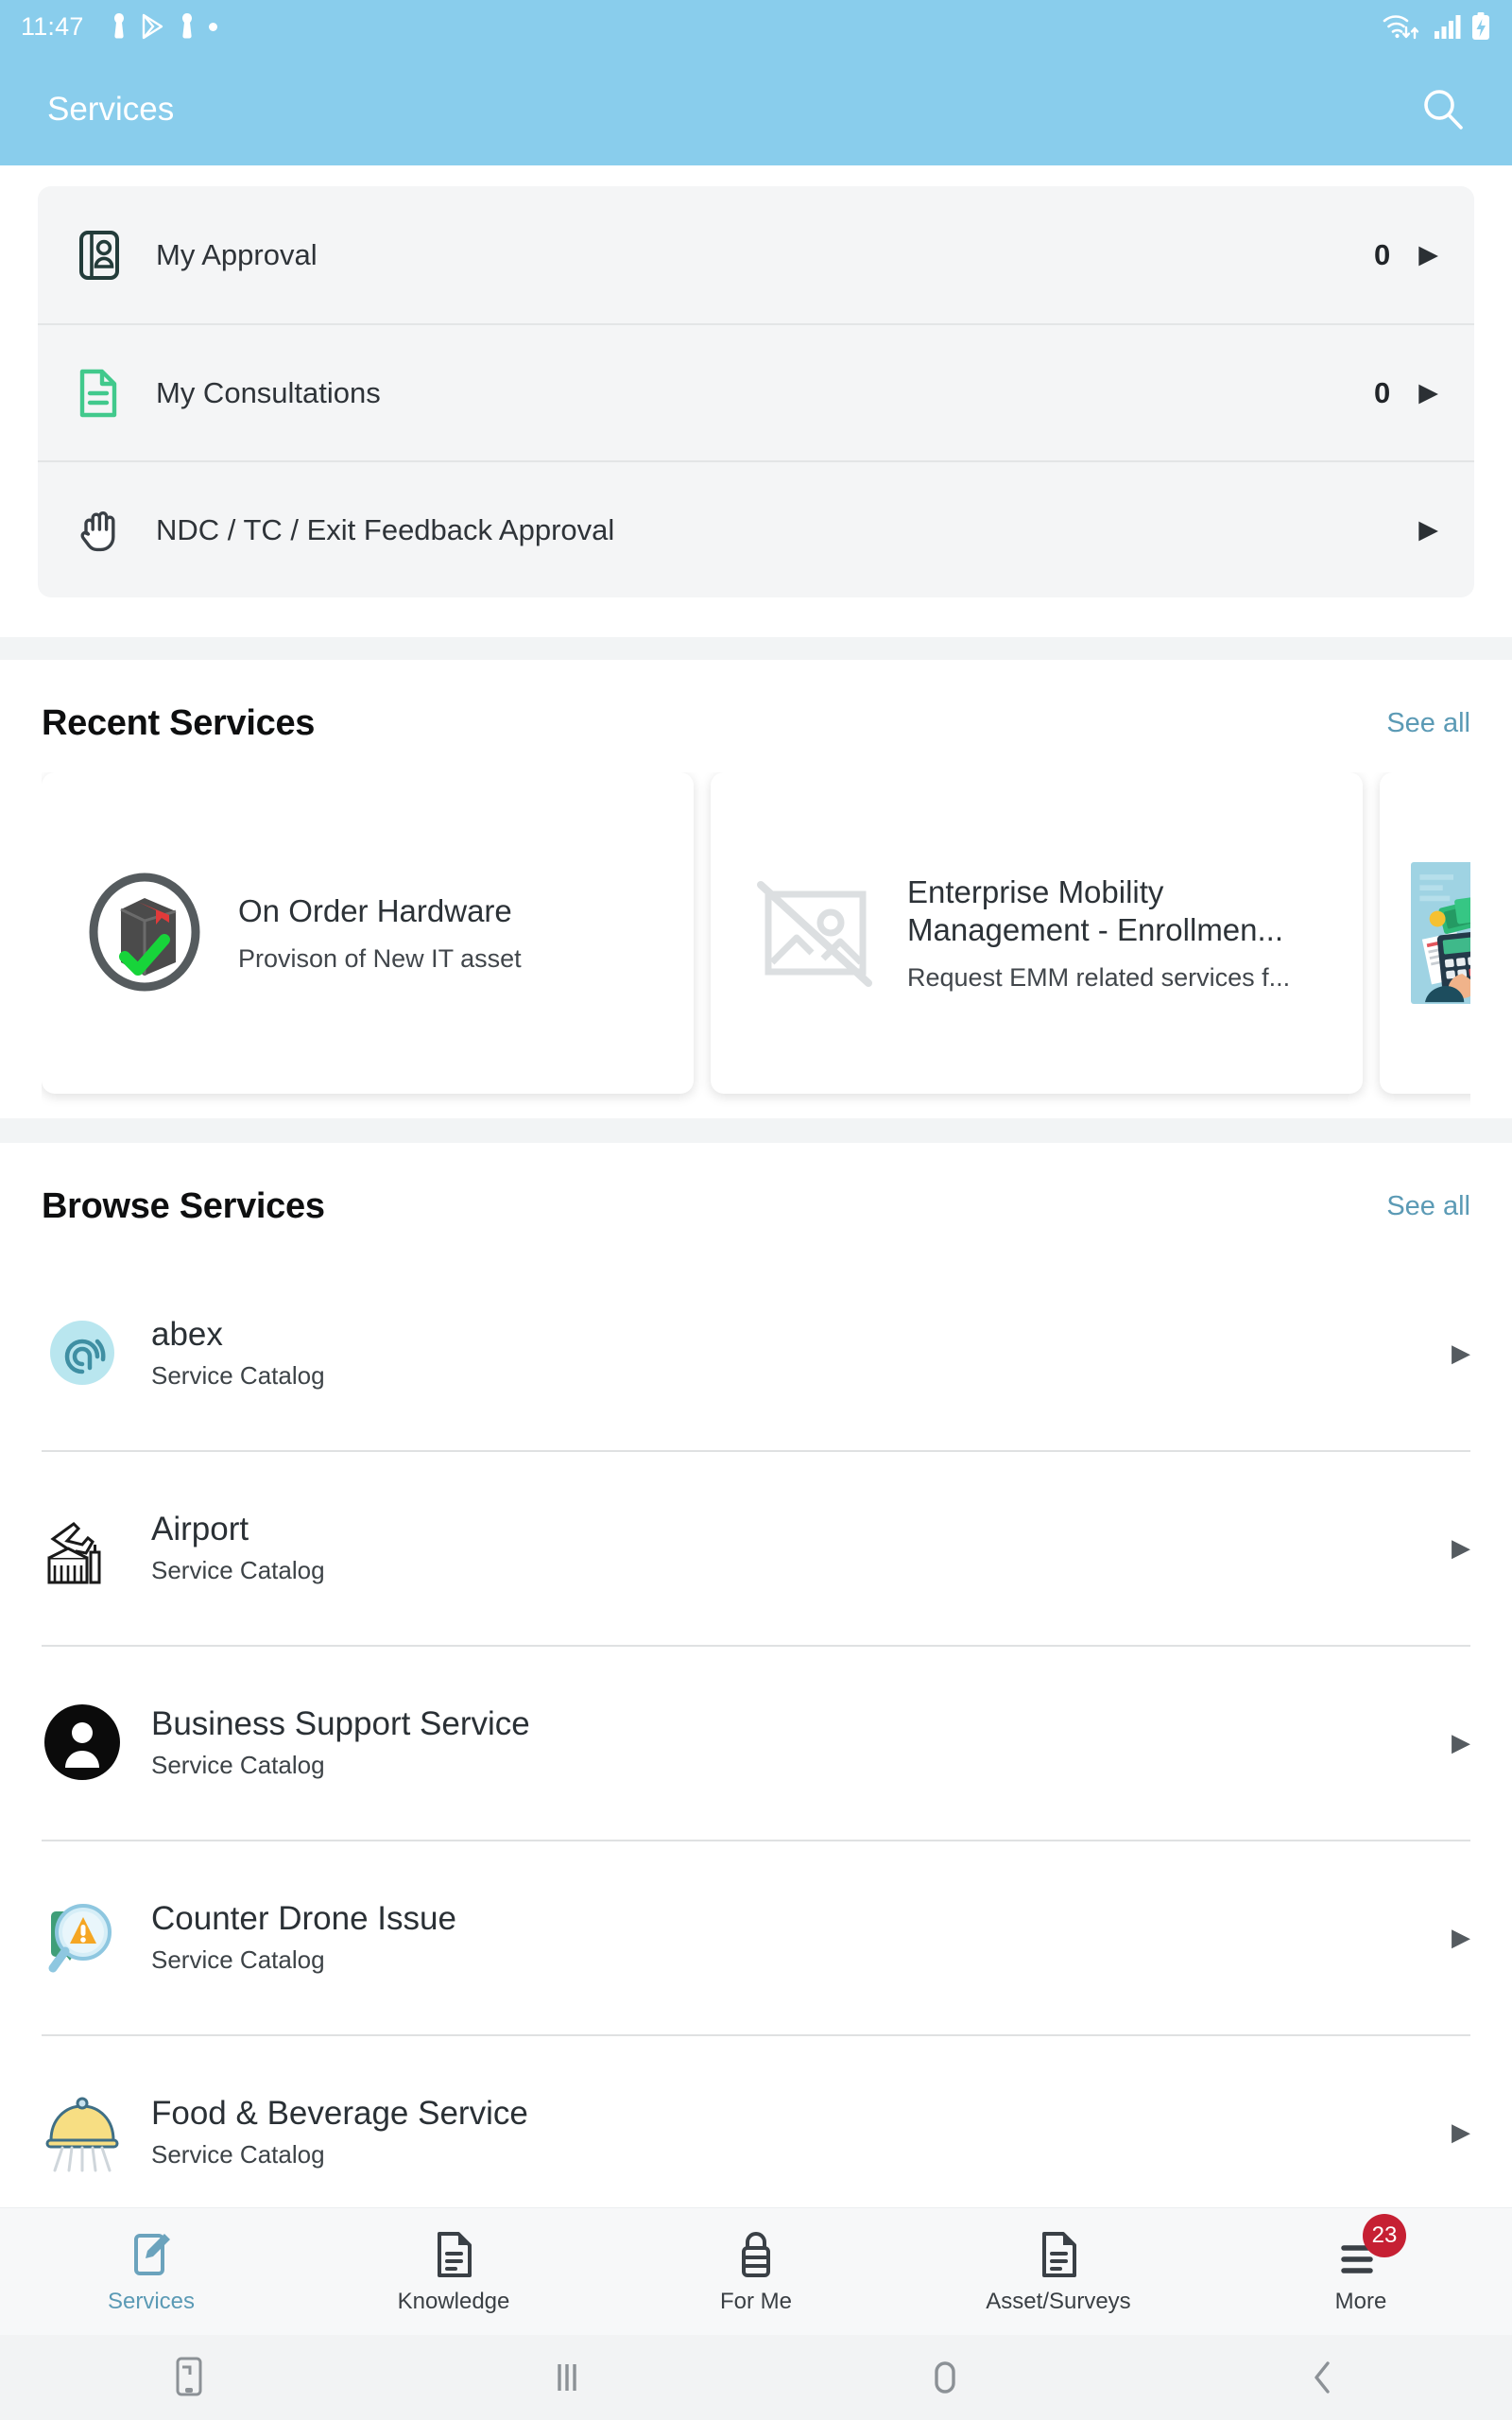 The image size is (1512, 2420). Describe the element at coordinates (183, 1206) in the screenshot. I see `section-title: Browse Services` at that location.